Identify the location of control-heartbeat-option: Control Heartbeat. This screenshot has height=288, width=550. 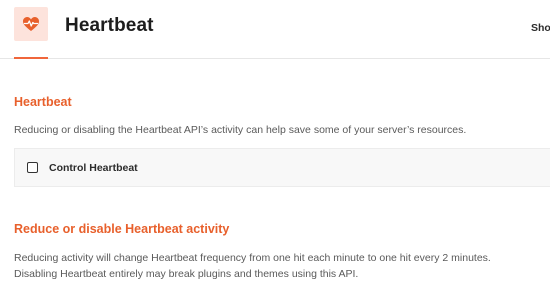
(282, 167).